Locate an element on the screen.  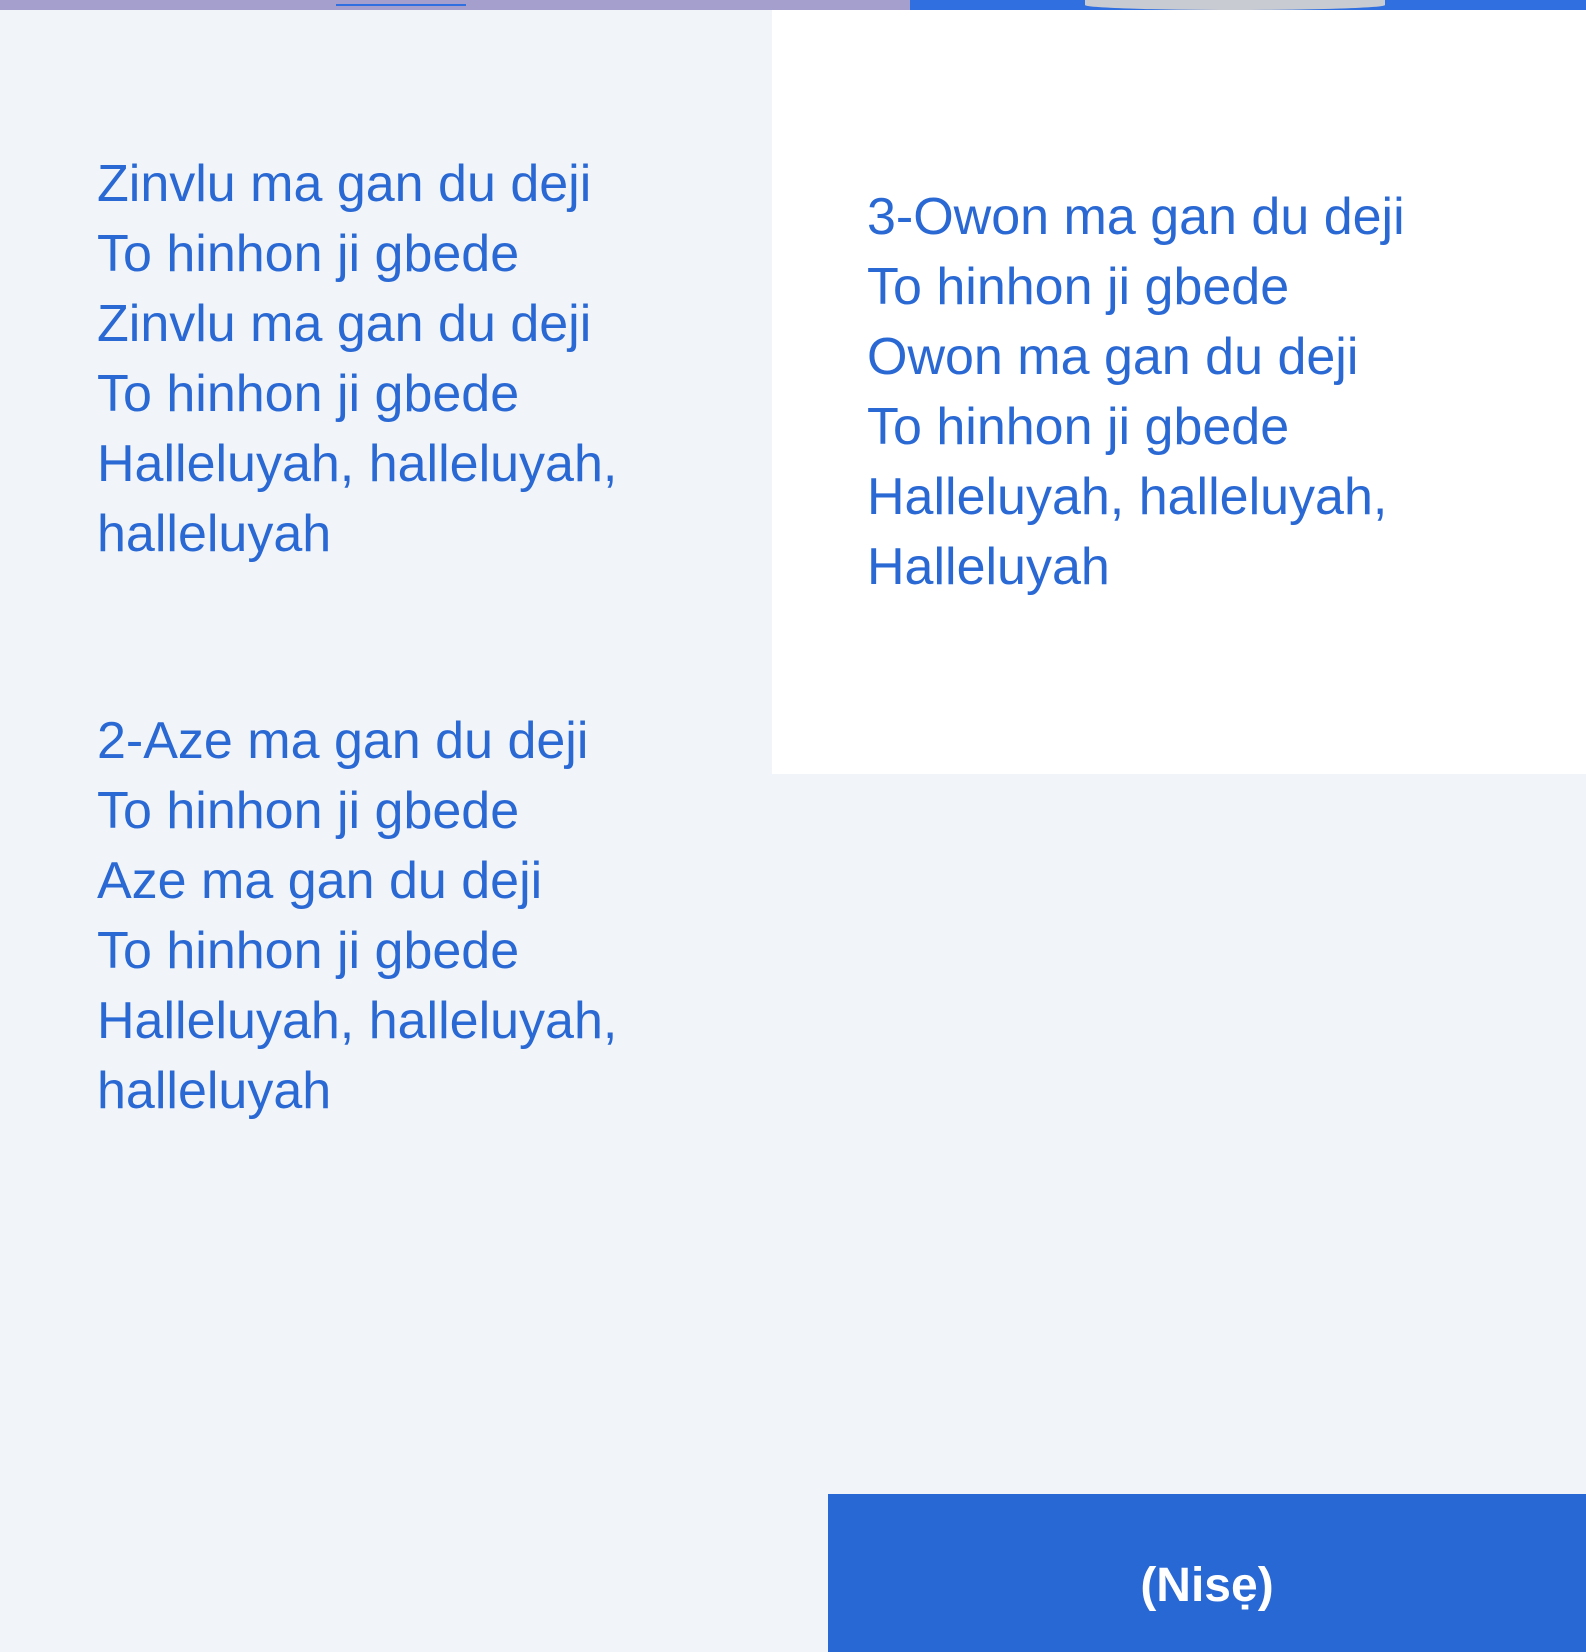
nav-underline is located at coordinates (401, 3).